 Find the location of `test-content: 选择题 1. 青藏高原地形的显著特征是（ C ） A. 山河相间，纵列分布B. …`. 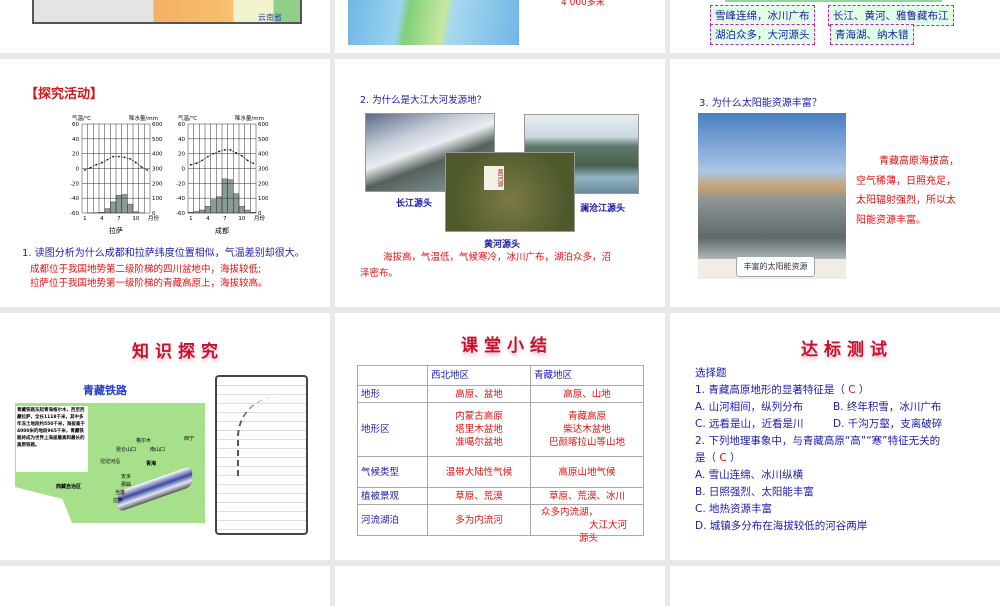

test-content: 选择题 1. 青藏高原地形的显著特征是（ C ） A. 山河相间，纵列分布B. … is located at coordinates (818, 450).